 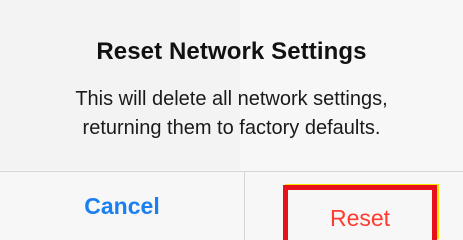 I want to click on alert-message-line-1: This will delete all network settings,, so click(x=231, y=99).